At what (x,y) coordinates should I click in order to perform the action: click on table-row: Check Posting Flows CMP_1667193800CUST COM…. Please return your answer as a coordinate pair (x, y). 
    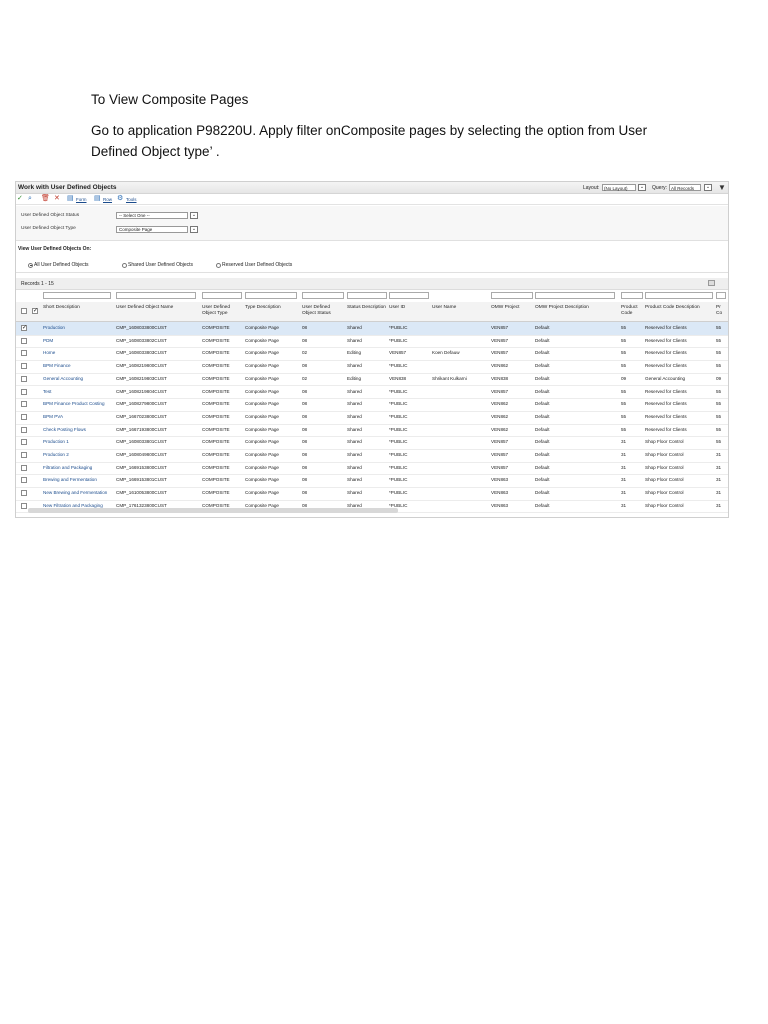
    Looking at the image, I should click on (372, 431).